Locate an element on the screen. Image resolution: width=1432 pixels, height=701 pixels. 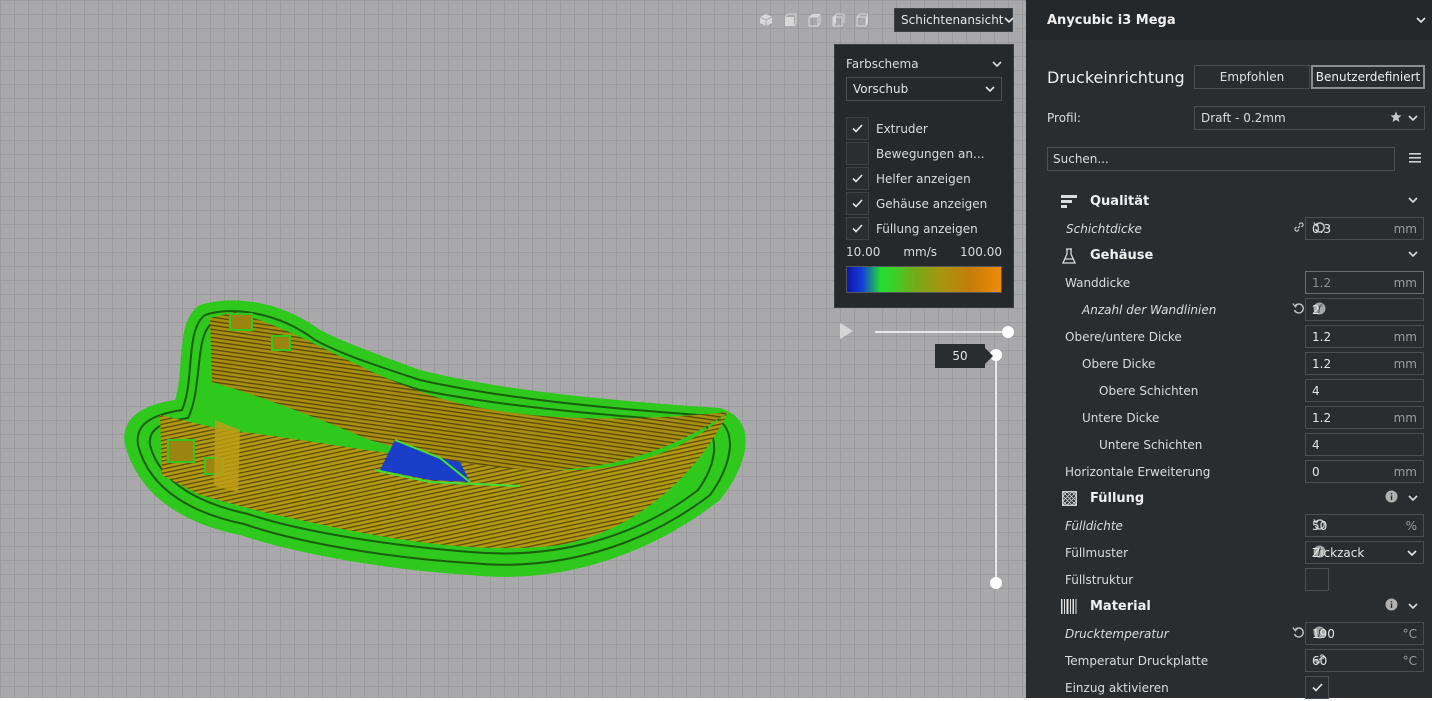
settings-search-input is located at coordinates (1221, 159).